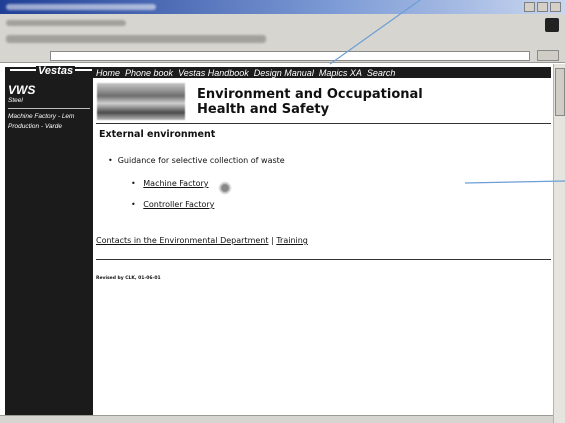 The image size is (565, 423). Describe the element at coordinates (514, 182) in the screenshot. I see `annotation-line-right` at that location.